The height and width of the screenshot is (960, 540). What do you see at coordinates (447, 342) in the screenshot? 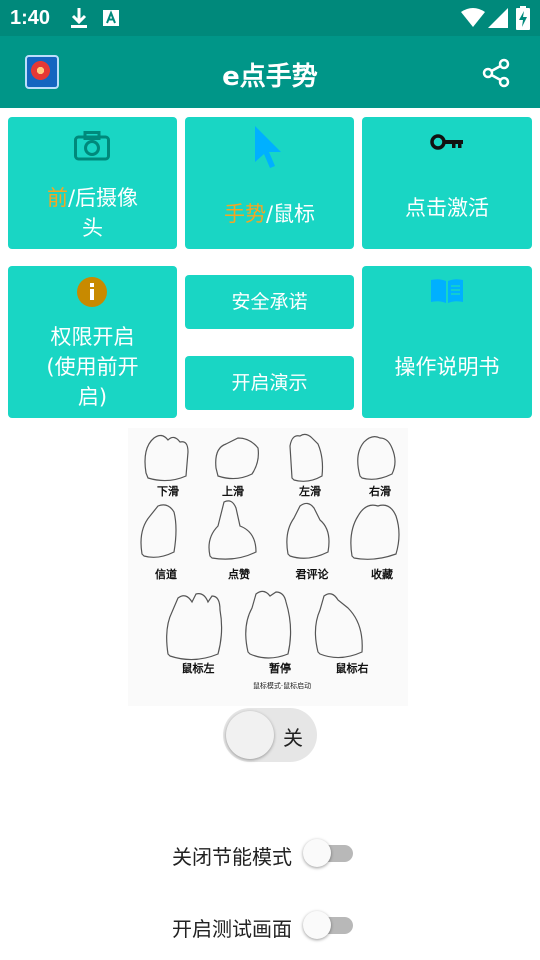
I see `manual-button: 操作说明书` at bounding box center [447, 342].